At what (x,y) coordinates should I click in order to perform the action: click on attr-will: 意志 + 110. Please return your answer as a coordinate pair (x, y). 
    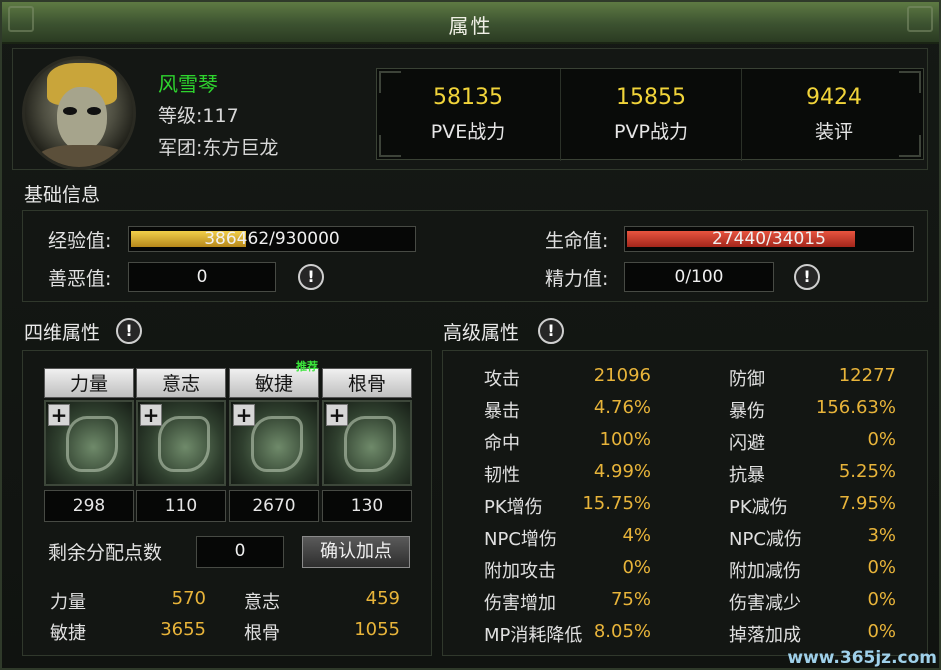
    Looking at the image, I should click on (181, 445).